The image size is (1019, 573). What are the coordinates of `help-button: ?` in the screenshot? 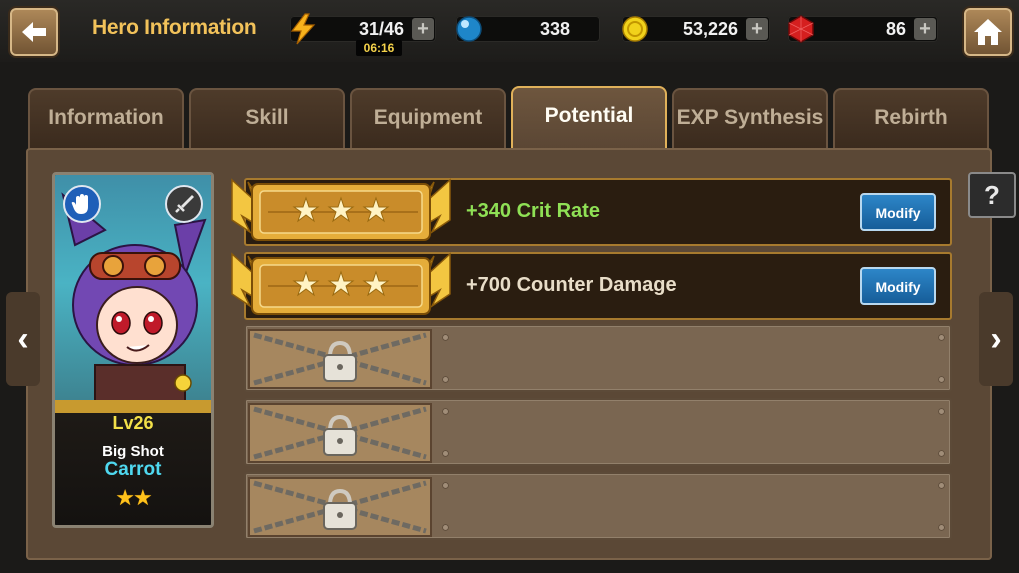 It's located at (992, 195).